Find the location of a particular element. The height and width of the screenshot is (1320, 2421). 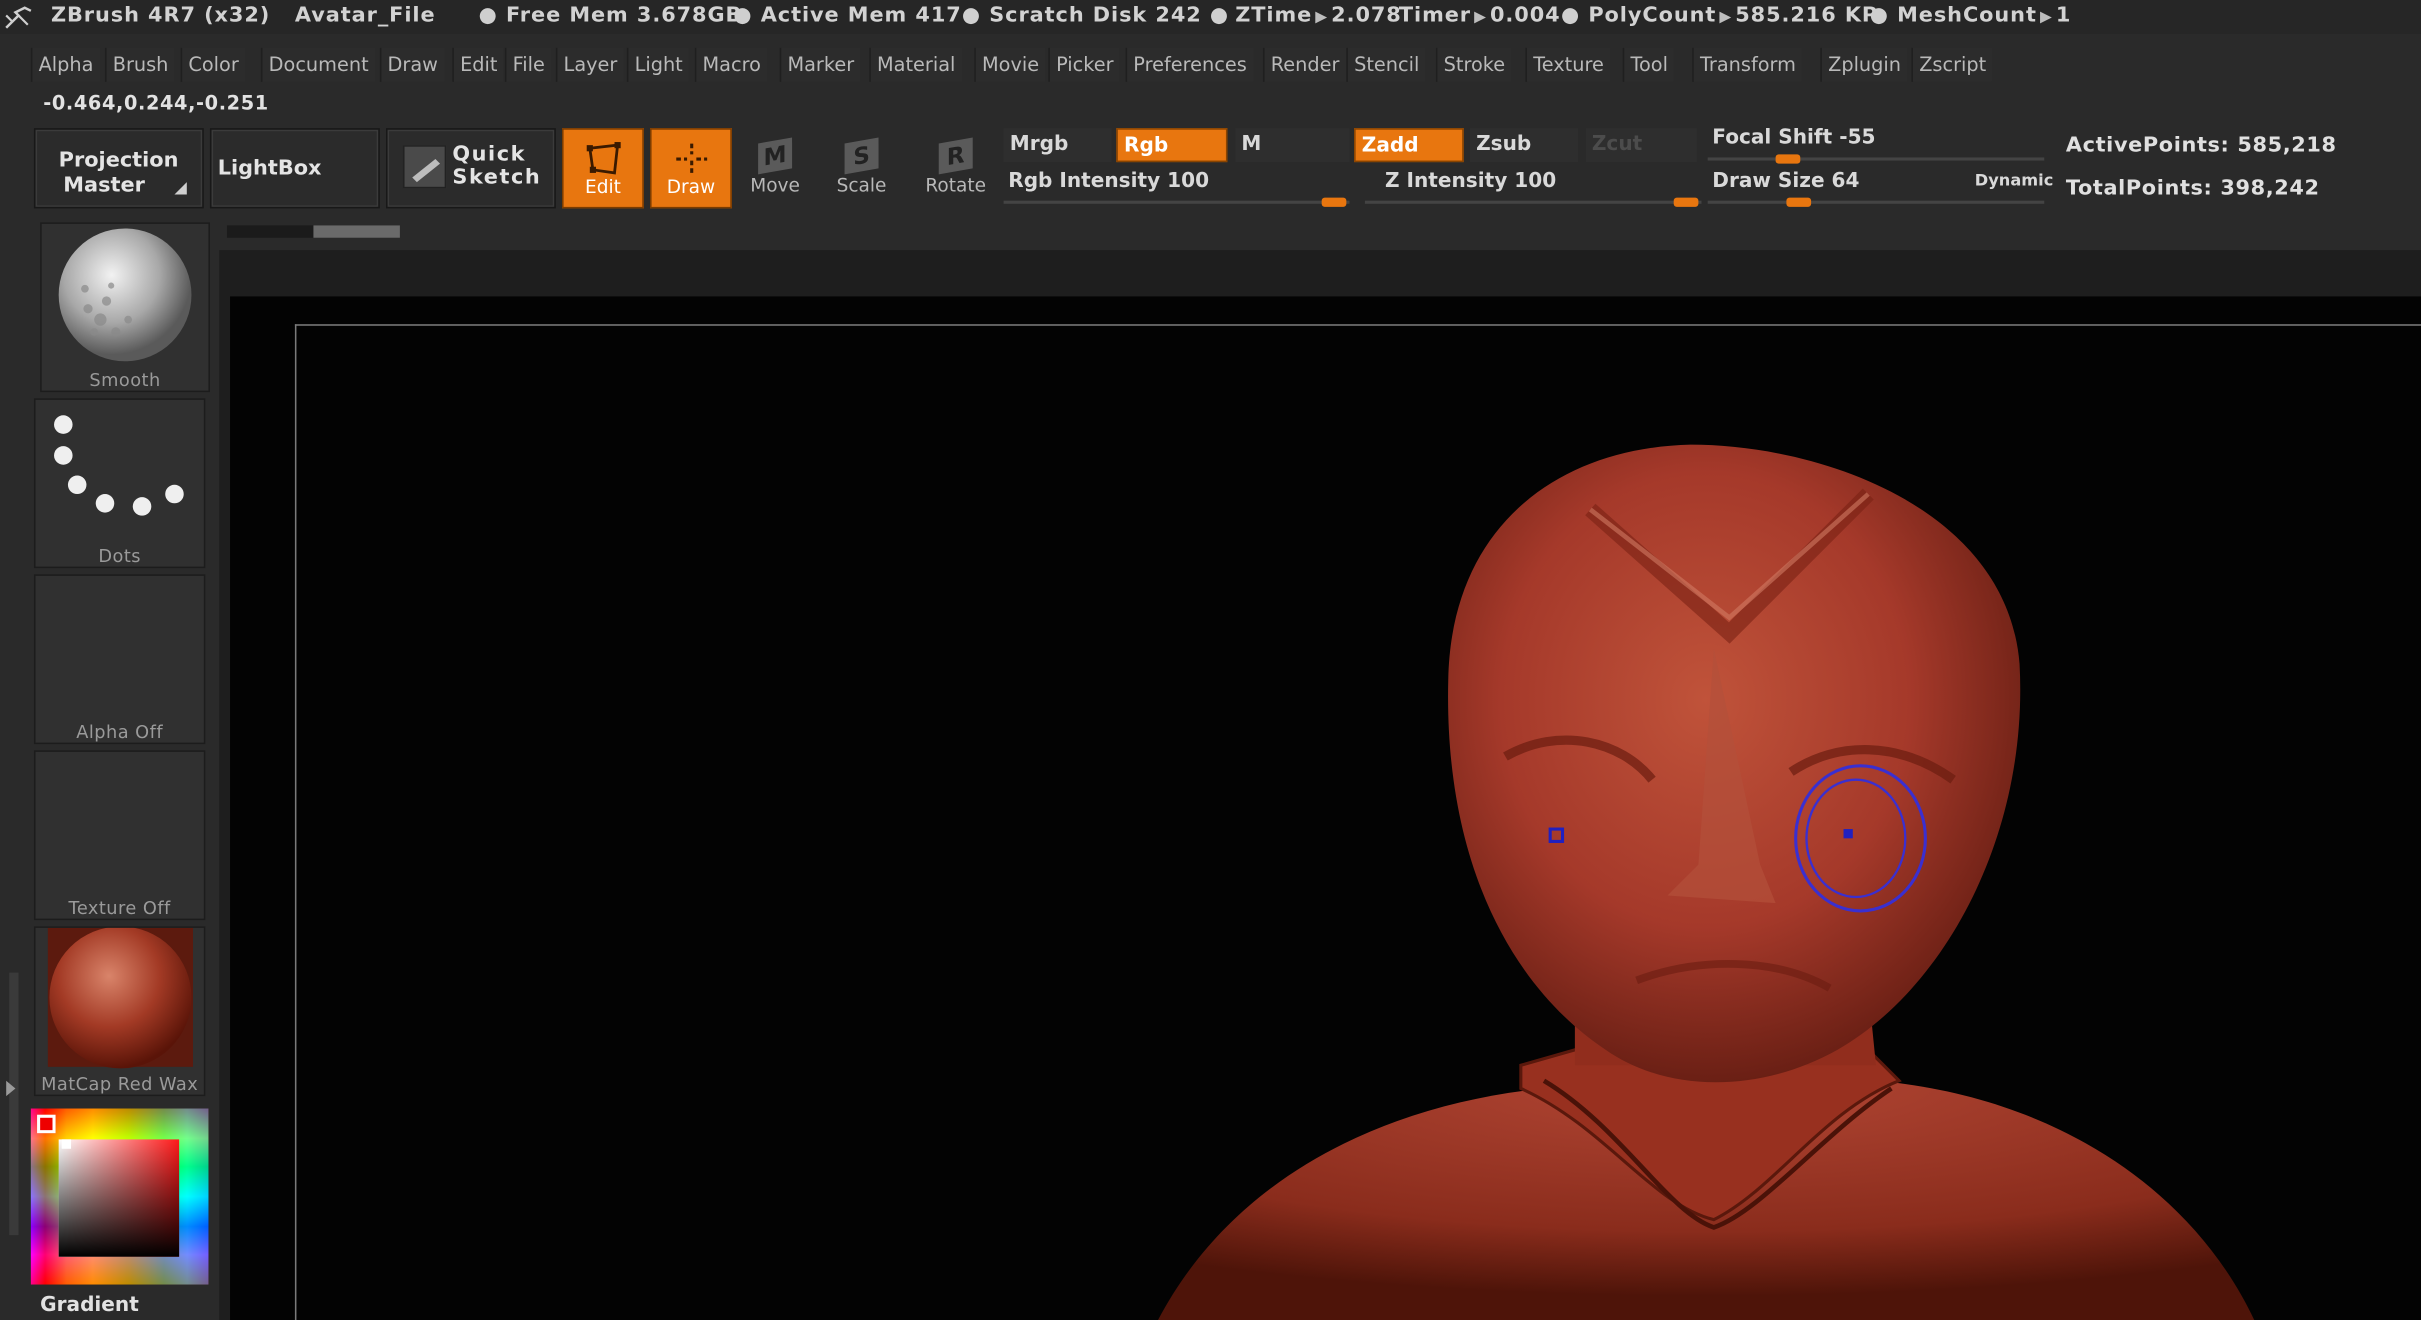

symmetry-marker-right is located at coordinates (1848, 834).